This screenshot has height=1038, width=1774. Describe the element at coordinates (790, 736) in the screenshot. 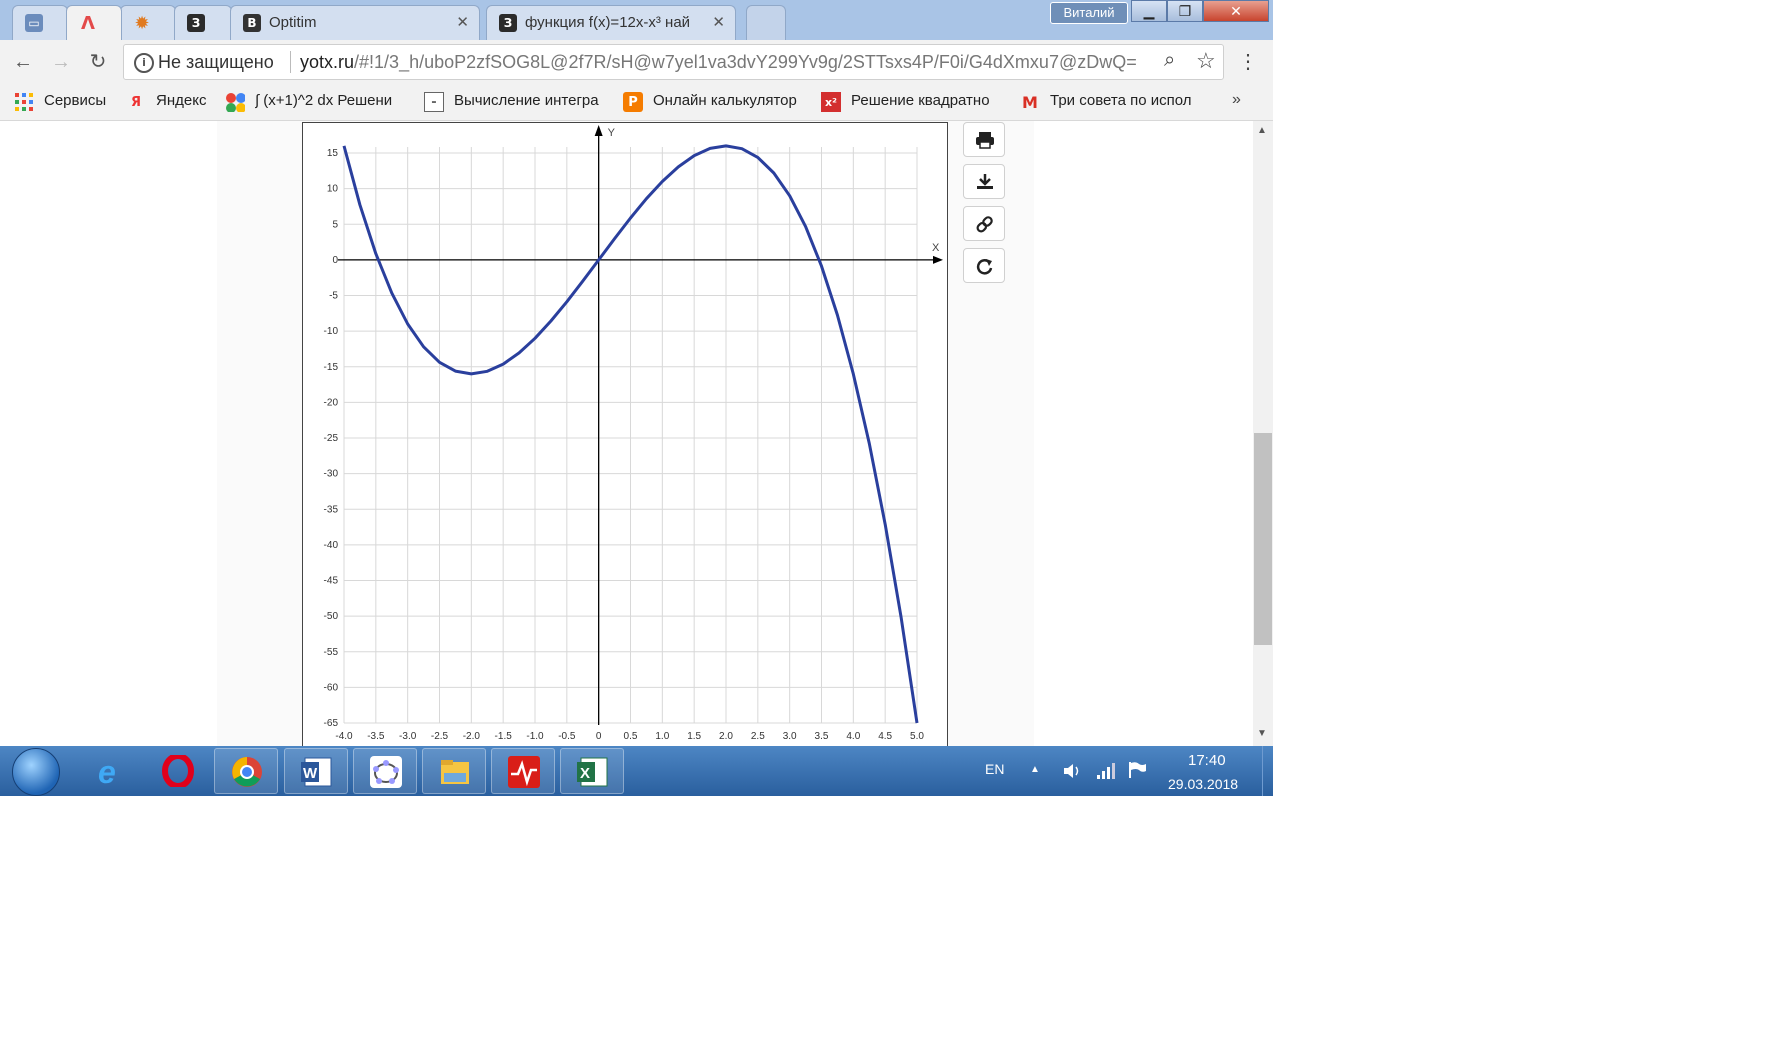

I see `x-tick-label: 3.0` at that location.